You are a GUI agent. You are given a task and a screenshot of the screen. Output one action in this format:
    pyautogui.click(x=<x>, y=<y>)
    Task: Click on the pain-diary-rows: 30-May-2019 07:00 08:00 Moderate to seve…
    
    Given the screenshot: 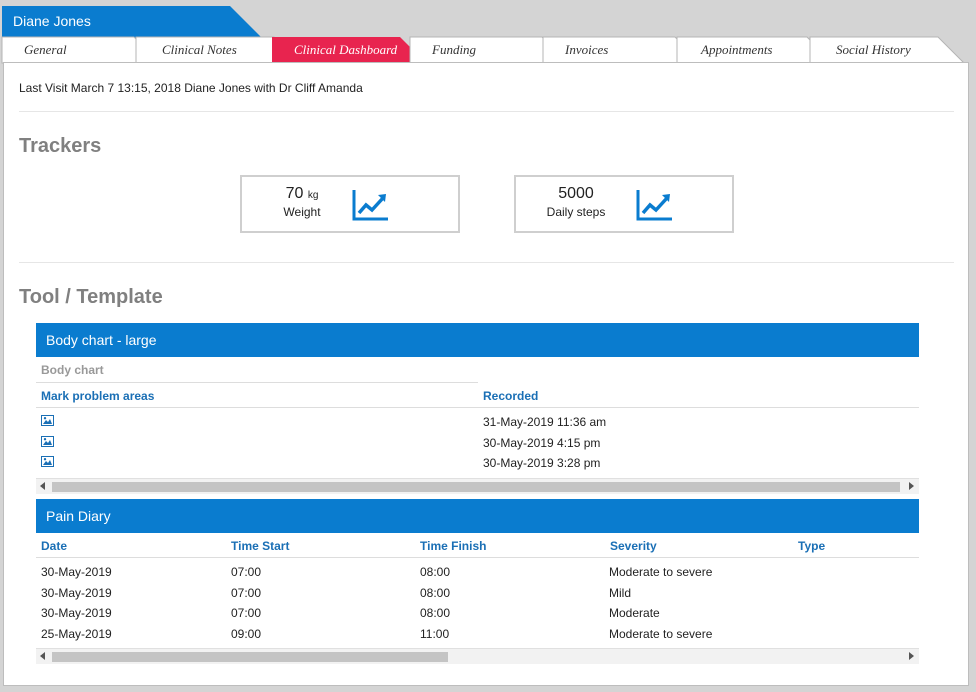 What is the action you would take?
    pyautogui.click(x=477, y=603)
    